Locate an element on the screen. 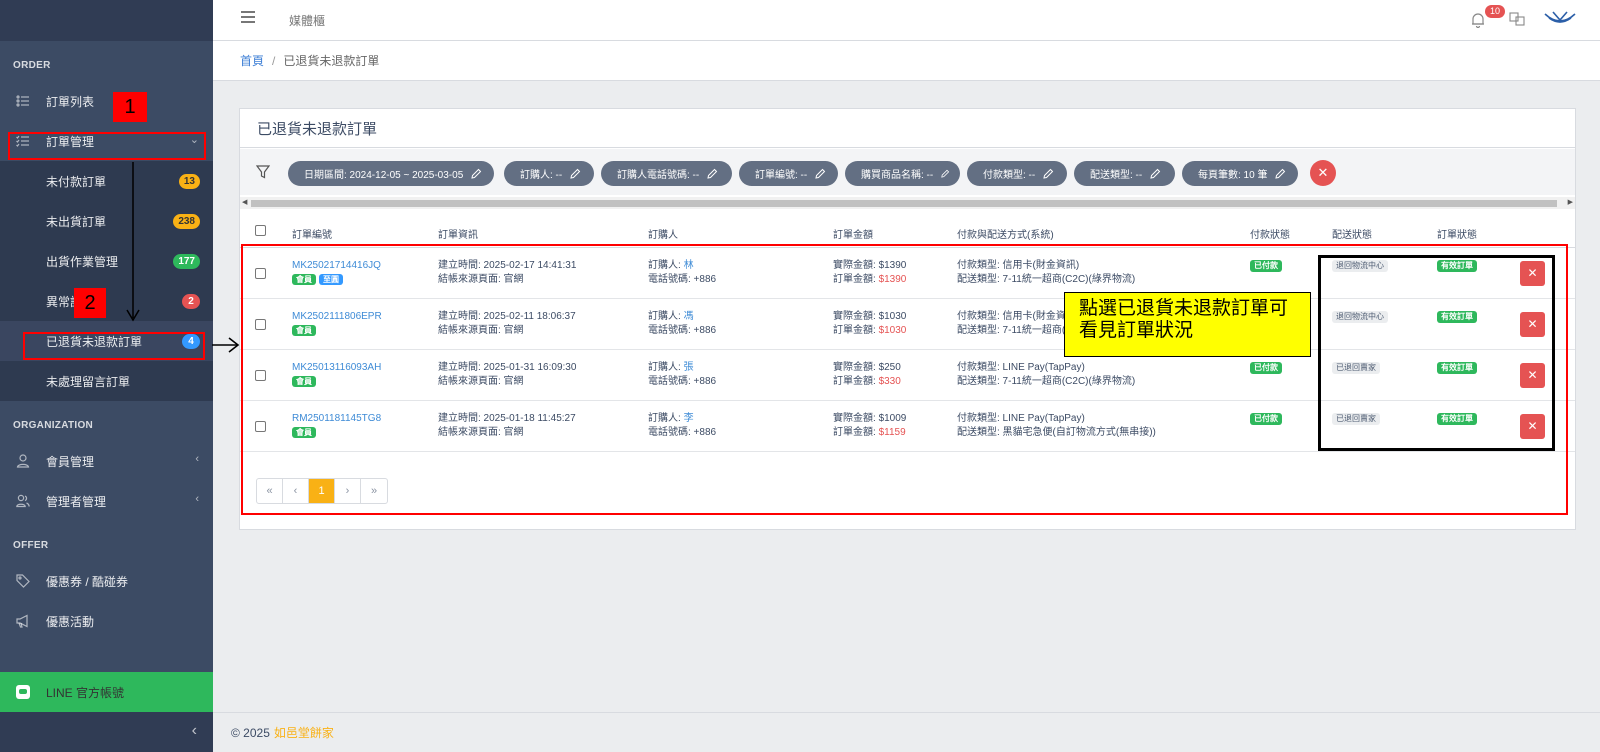  column-header: 付款與配送方式(系統) is located at coordinates (1005, 233).